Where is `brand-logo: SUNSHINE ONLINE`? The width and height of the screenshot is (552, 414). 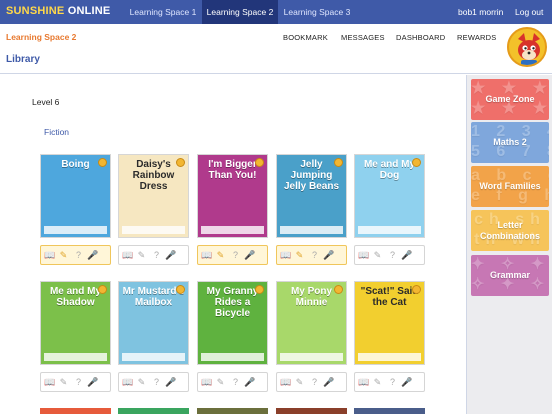
brand-logo: SUNSHINE ONLINE is located at coordinates (58, 11).